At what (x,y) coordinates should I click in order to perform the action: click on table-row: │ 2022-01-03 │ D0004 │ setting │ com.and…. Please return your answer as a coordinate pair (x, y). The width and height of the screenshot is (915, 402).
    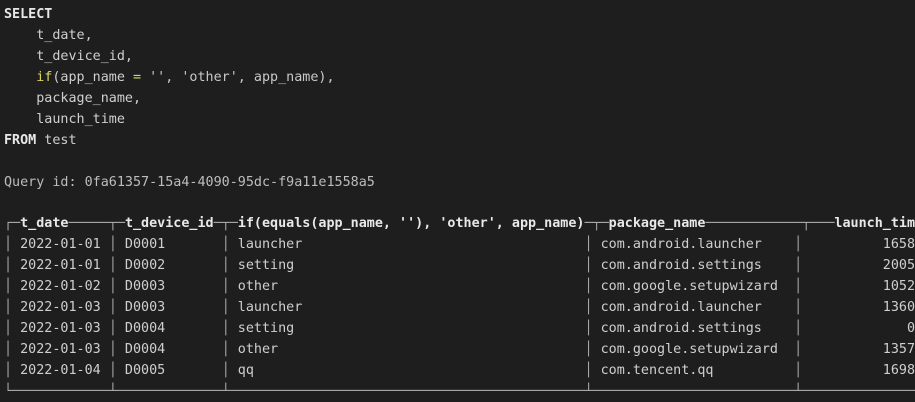
    Looking at the image, I should click on (459, 328).